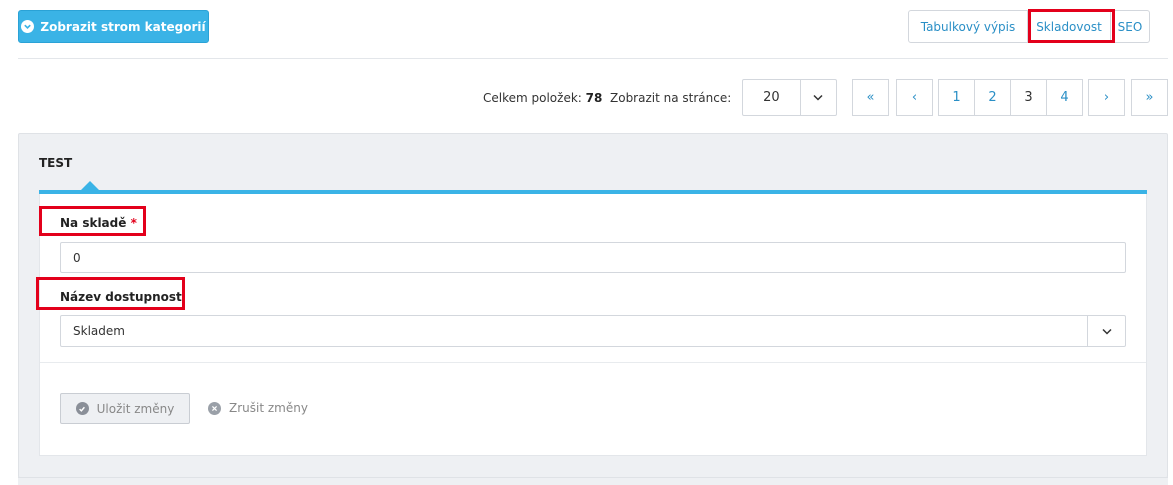  What do you see at coordinates (870, 97) in the screenshot?
I see `pager-first-button: «` at bounding box center [870, 97].